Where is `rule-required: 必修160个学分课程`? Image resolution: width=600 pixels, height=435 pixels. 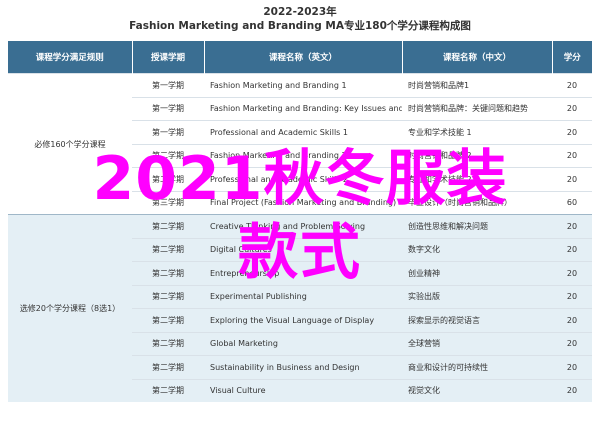
rule-required: 必修160个学分课程 is located at coordinates (70, 144).